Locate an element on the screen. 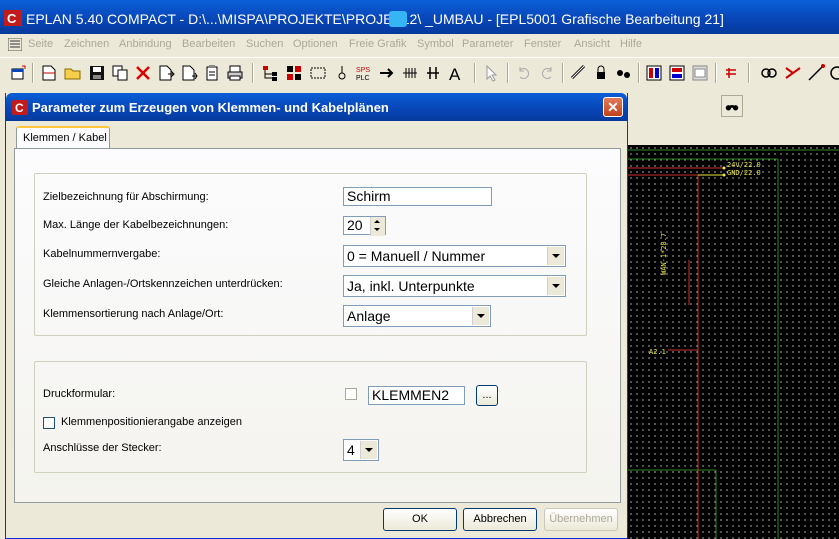 Image resolution: width=839 pixels, height=539 pixels. page-out-icon is located at coordinates (189, 73).